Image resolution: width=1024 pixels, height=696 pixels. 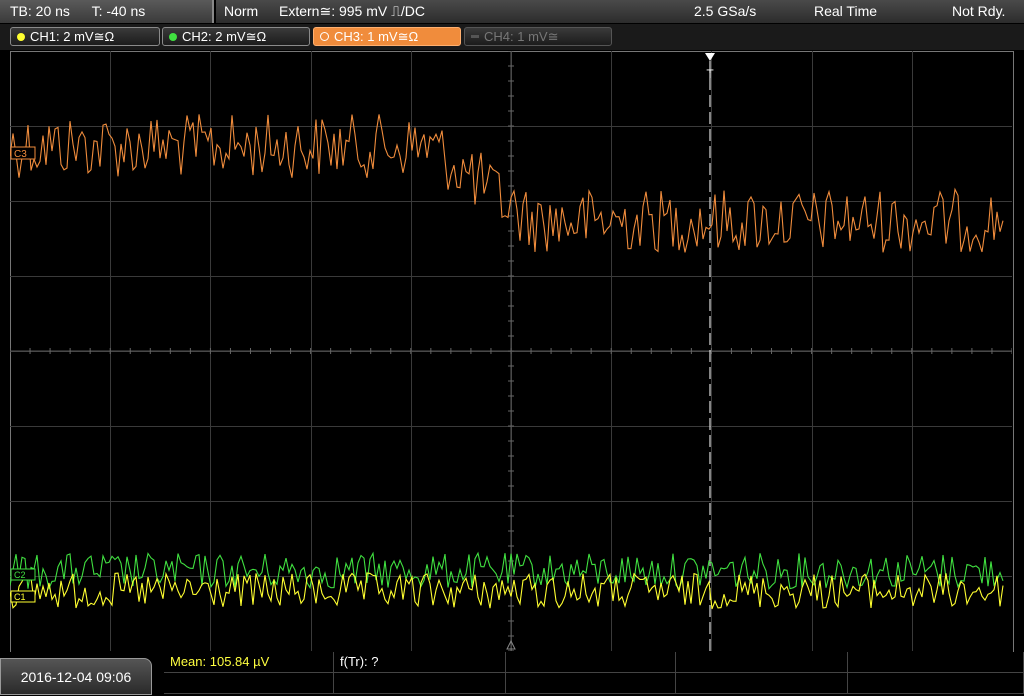 What do you see at coordinates (359, 661) in the screenshot?
I see `frequency-value: f(Tr): ?` at bounding box center [359, 661].